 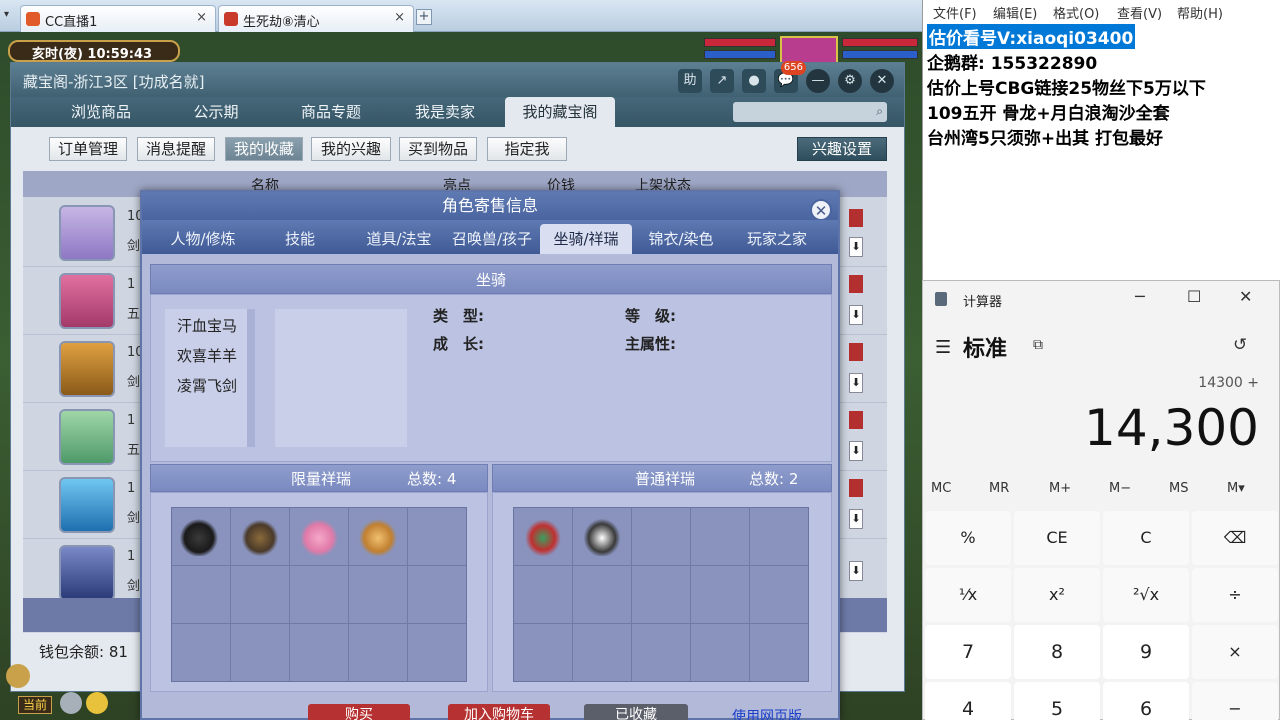 What do you see at coordinates (216, 112) in the screenshot?
I see `nav-public: 公示期` at bounding box center [216, 112].